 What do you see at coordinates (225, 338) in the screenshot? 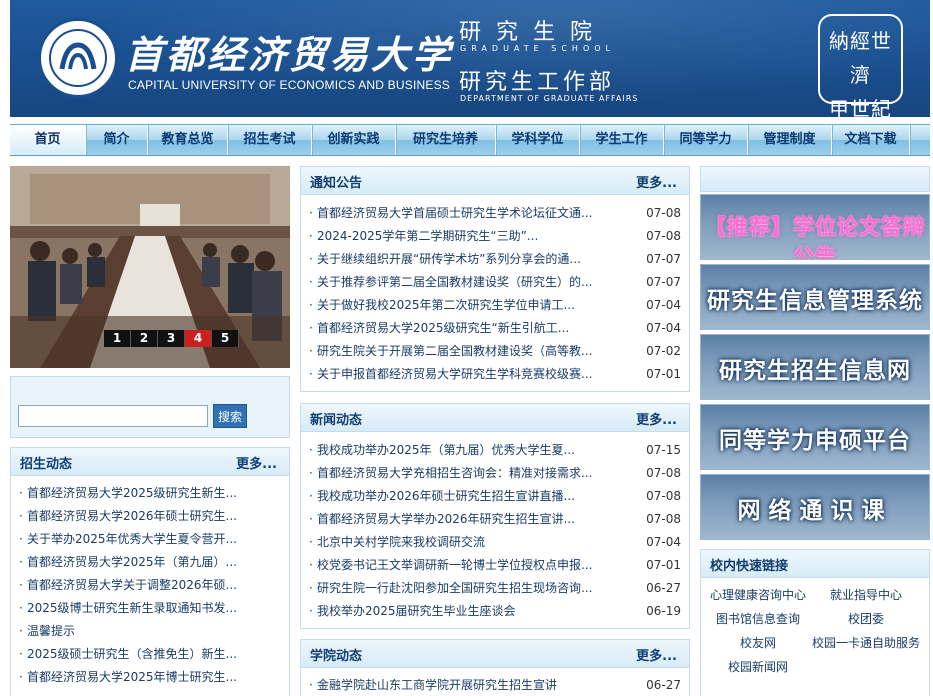
I see `slider-page-5: 5` at bounding box center [225, 338].